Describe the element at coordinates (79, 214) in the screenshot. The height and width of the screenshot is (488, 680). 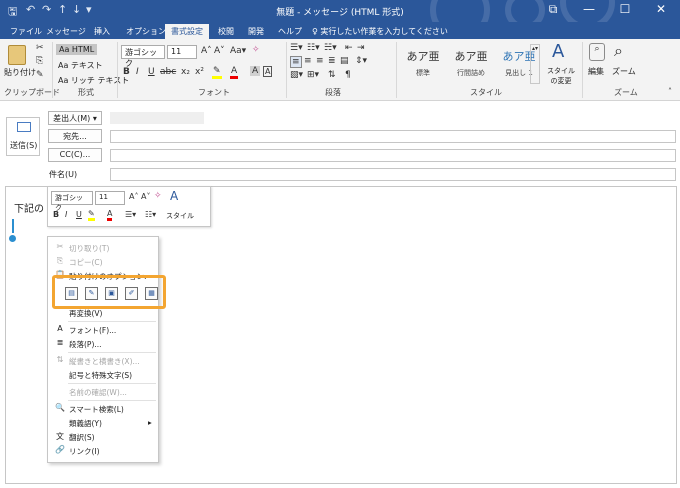
I see `mini-underline-icon: U` at that location.